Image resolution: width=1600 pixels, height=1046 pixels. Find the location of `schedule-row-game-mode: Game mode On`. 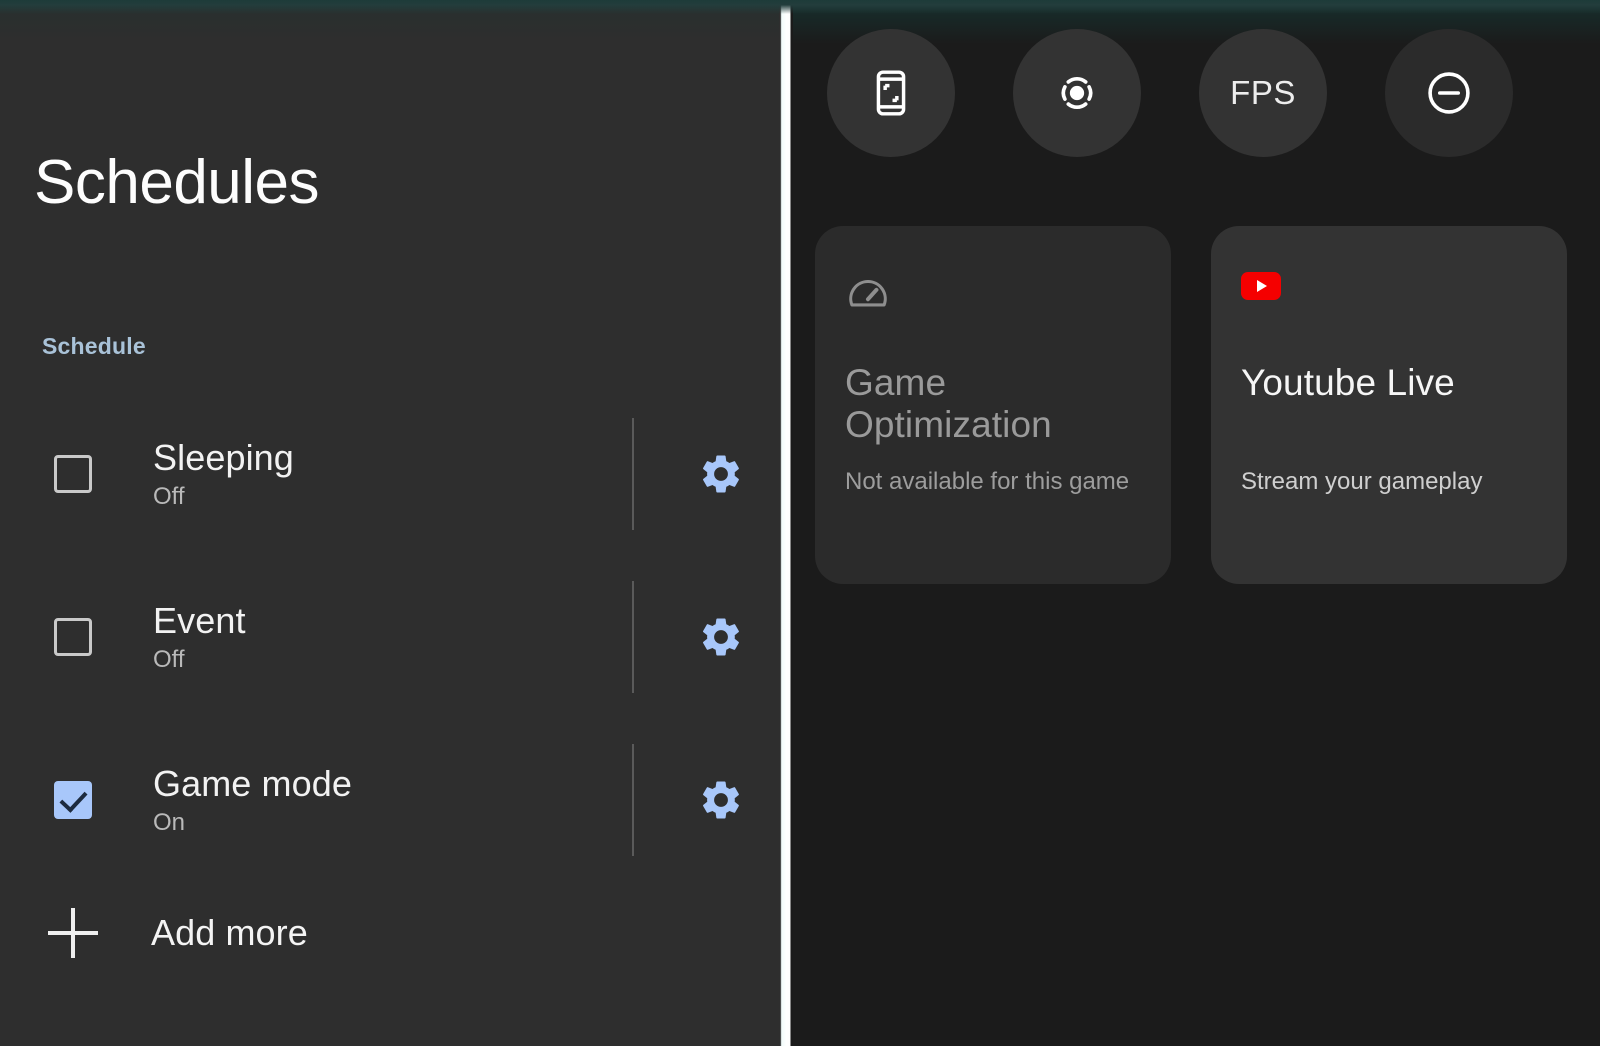

schedule-row-game-mode: Game mode On is located at coordinates (393, 799).